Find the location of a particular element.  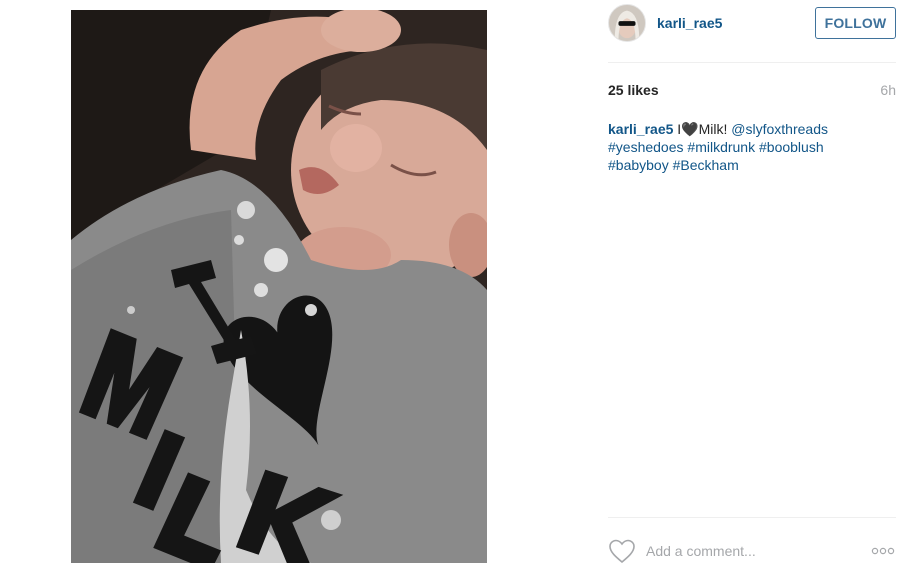

hashtag-link: #milkdrunk is located at coordinates (721, 147).